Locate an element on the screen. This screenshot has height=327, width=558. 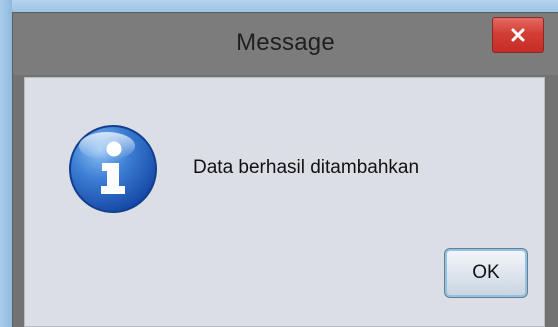
close-icon is located at coordinates (518, 35).